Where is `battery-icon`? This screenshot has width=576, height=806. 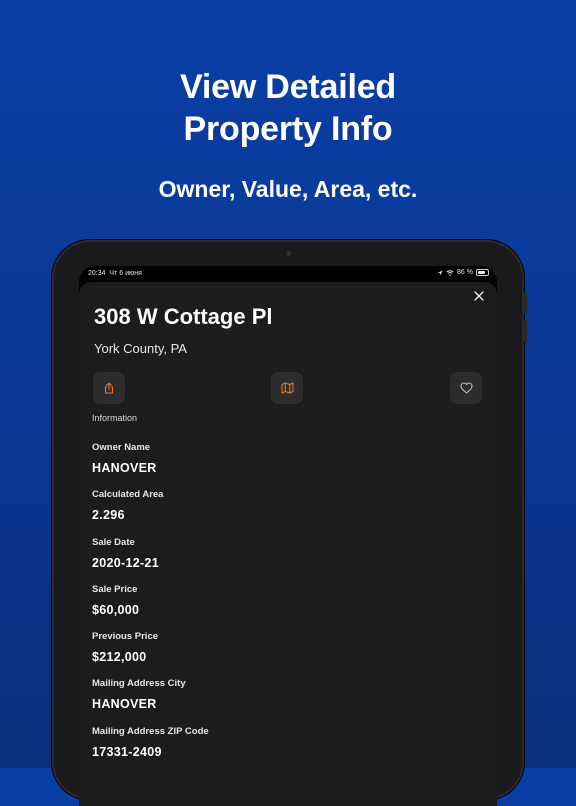 battery-icon is located at coordinates (482, 272).